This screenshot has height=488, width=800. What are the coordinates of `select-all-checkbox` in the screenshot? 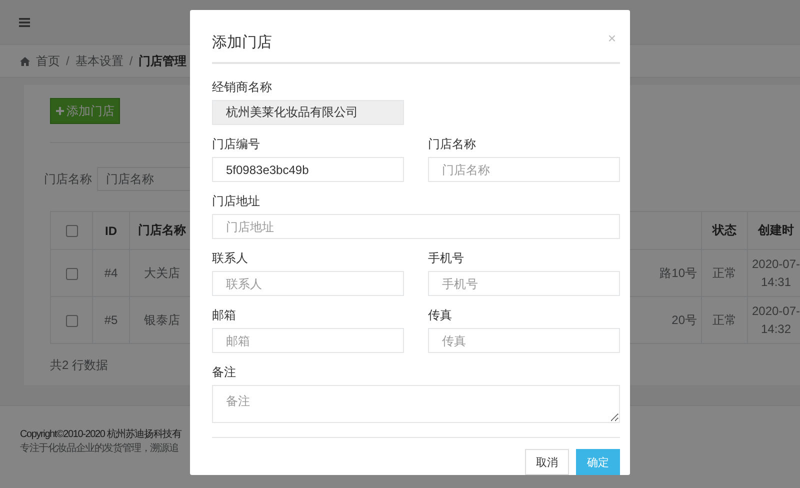 It's located at (72, 231).